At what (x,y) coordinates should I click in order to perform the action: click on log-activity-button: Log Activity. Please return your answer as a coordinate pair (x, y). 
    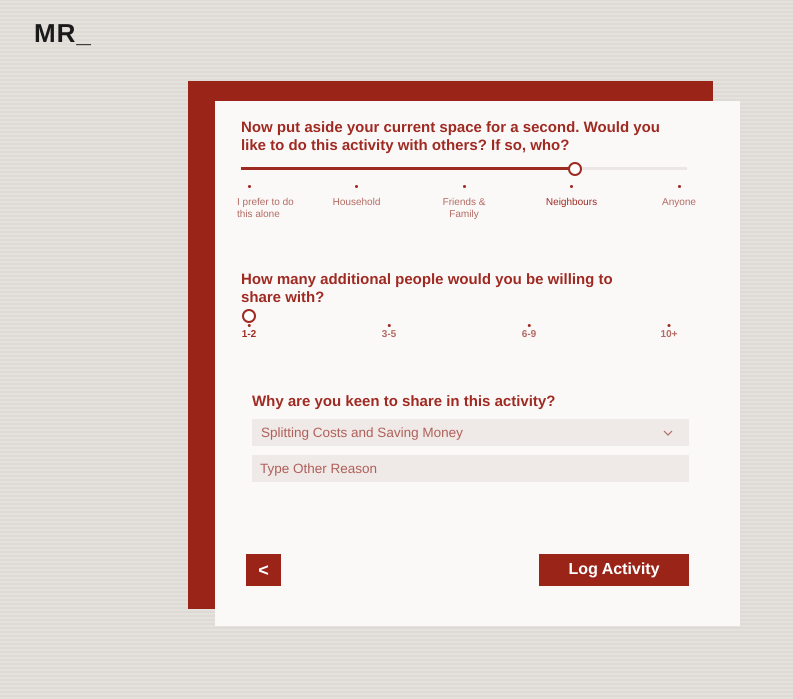
    Looking at the image, I should click on (614, 570).